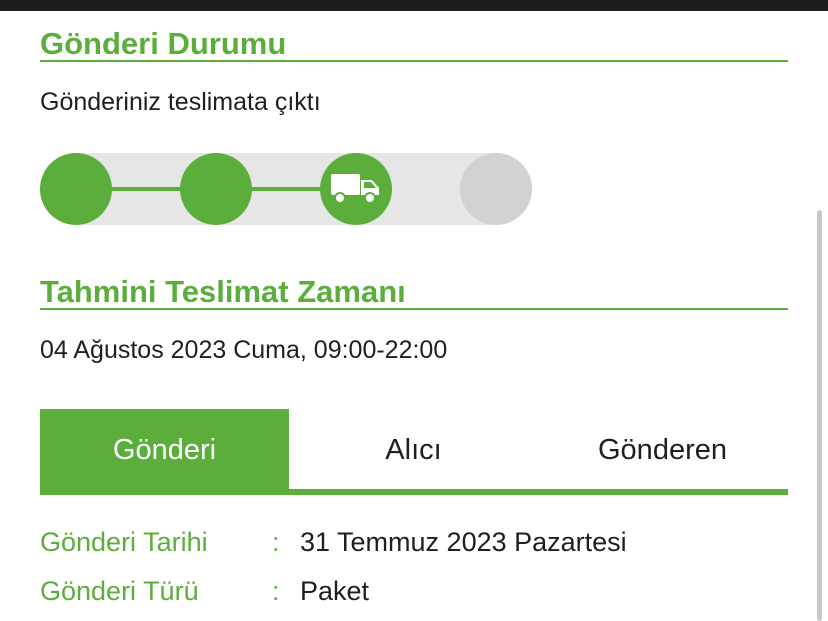 The width and height of the screenshot is (828, 621). Describe the element at coordinates (164, 449) in the screenshot. I see `tab-shipment: Gönderi` at that location.